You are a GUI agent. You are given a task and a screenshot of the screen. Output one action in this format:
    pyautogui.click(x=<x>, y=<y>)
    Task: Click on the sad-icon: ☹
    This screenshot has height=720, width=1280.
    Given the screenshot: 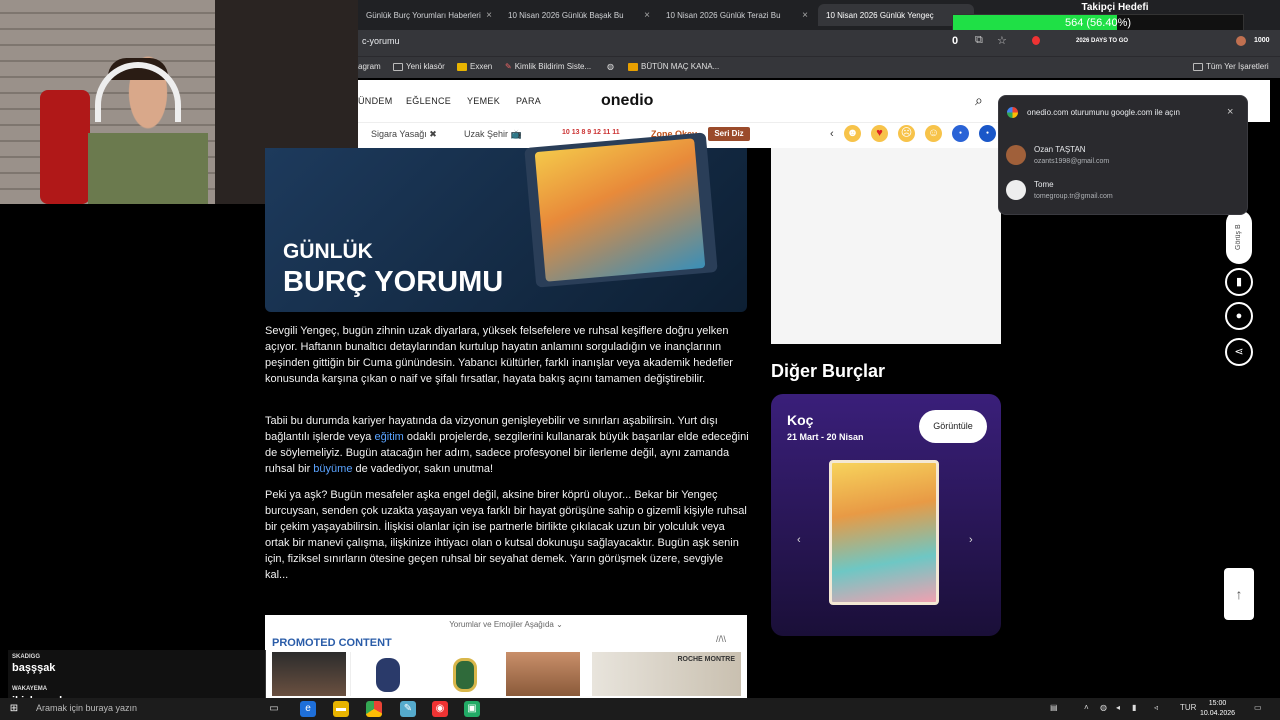 What is the action you would take?
    pyautogui.click(x=906, y=133)
    